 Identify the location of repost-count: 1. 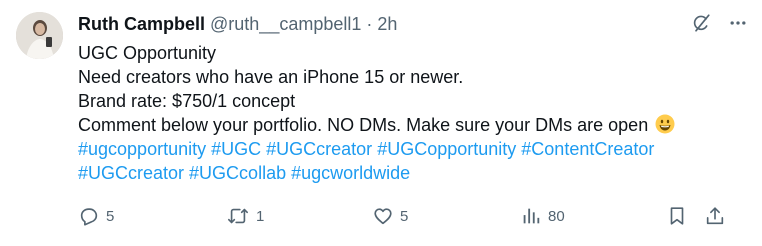
(260, 216).